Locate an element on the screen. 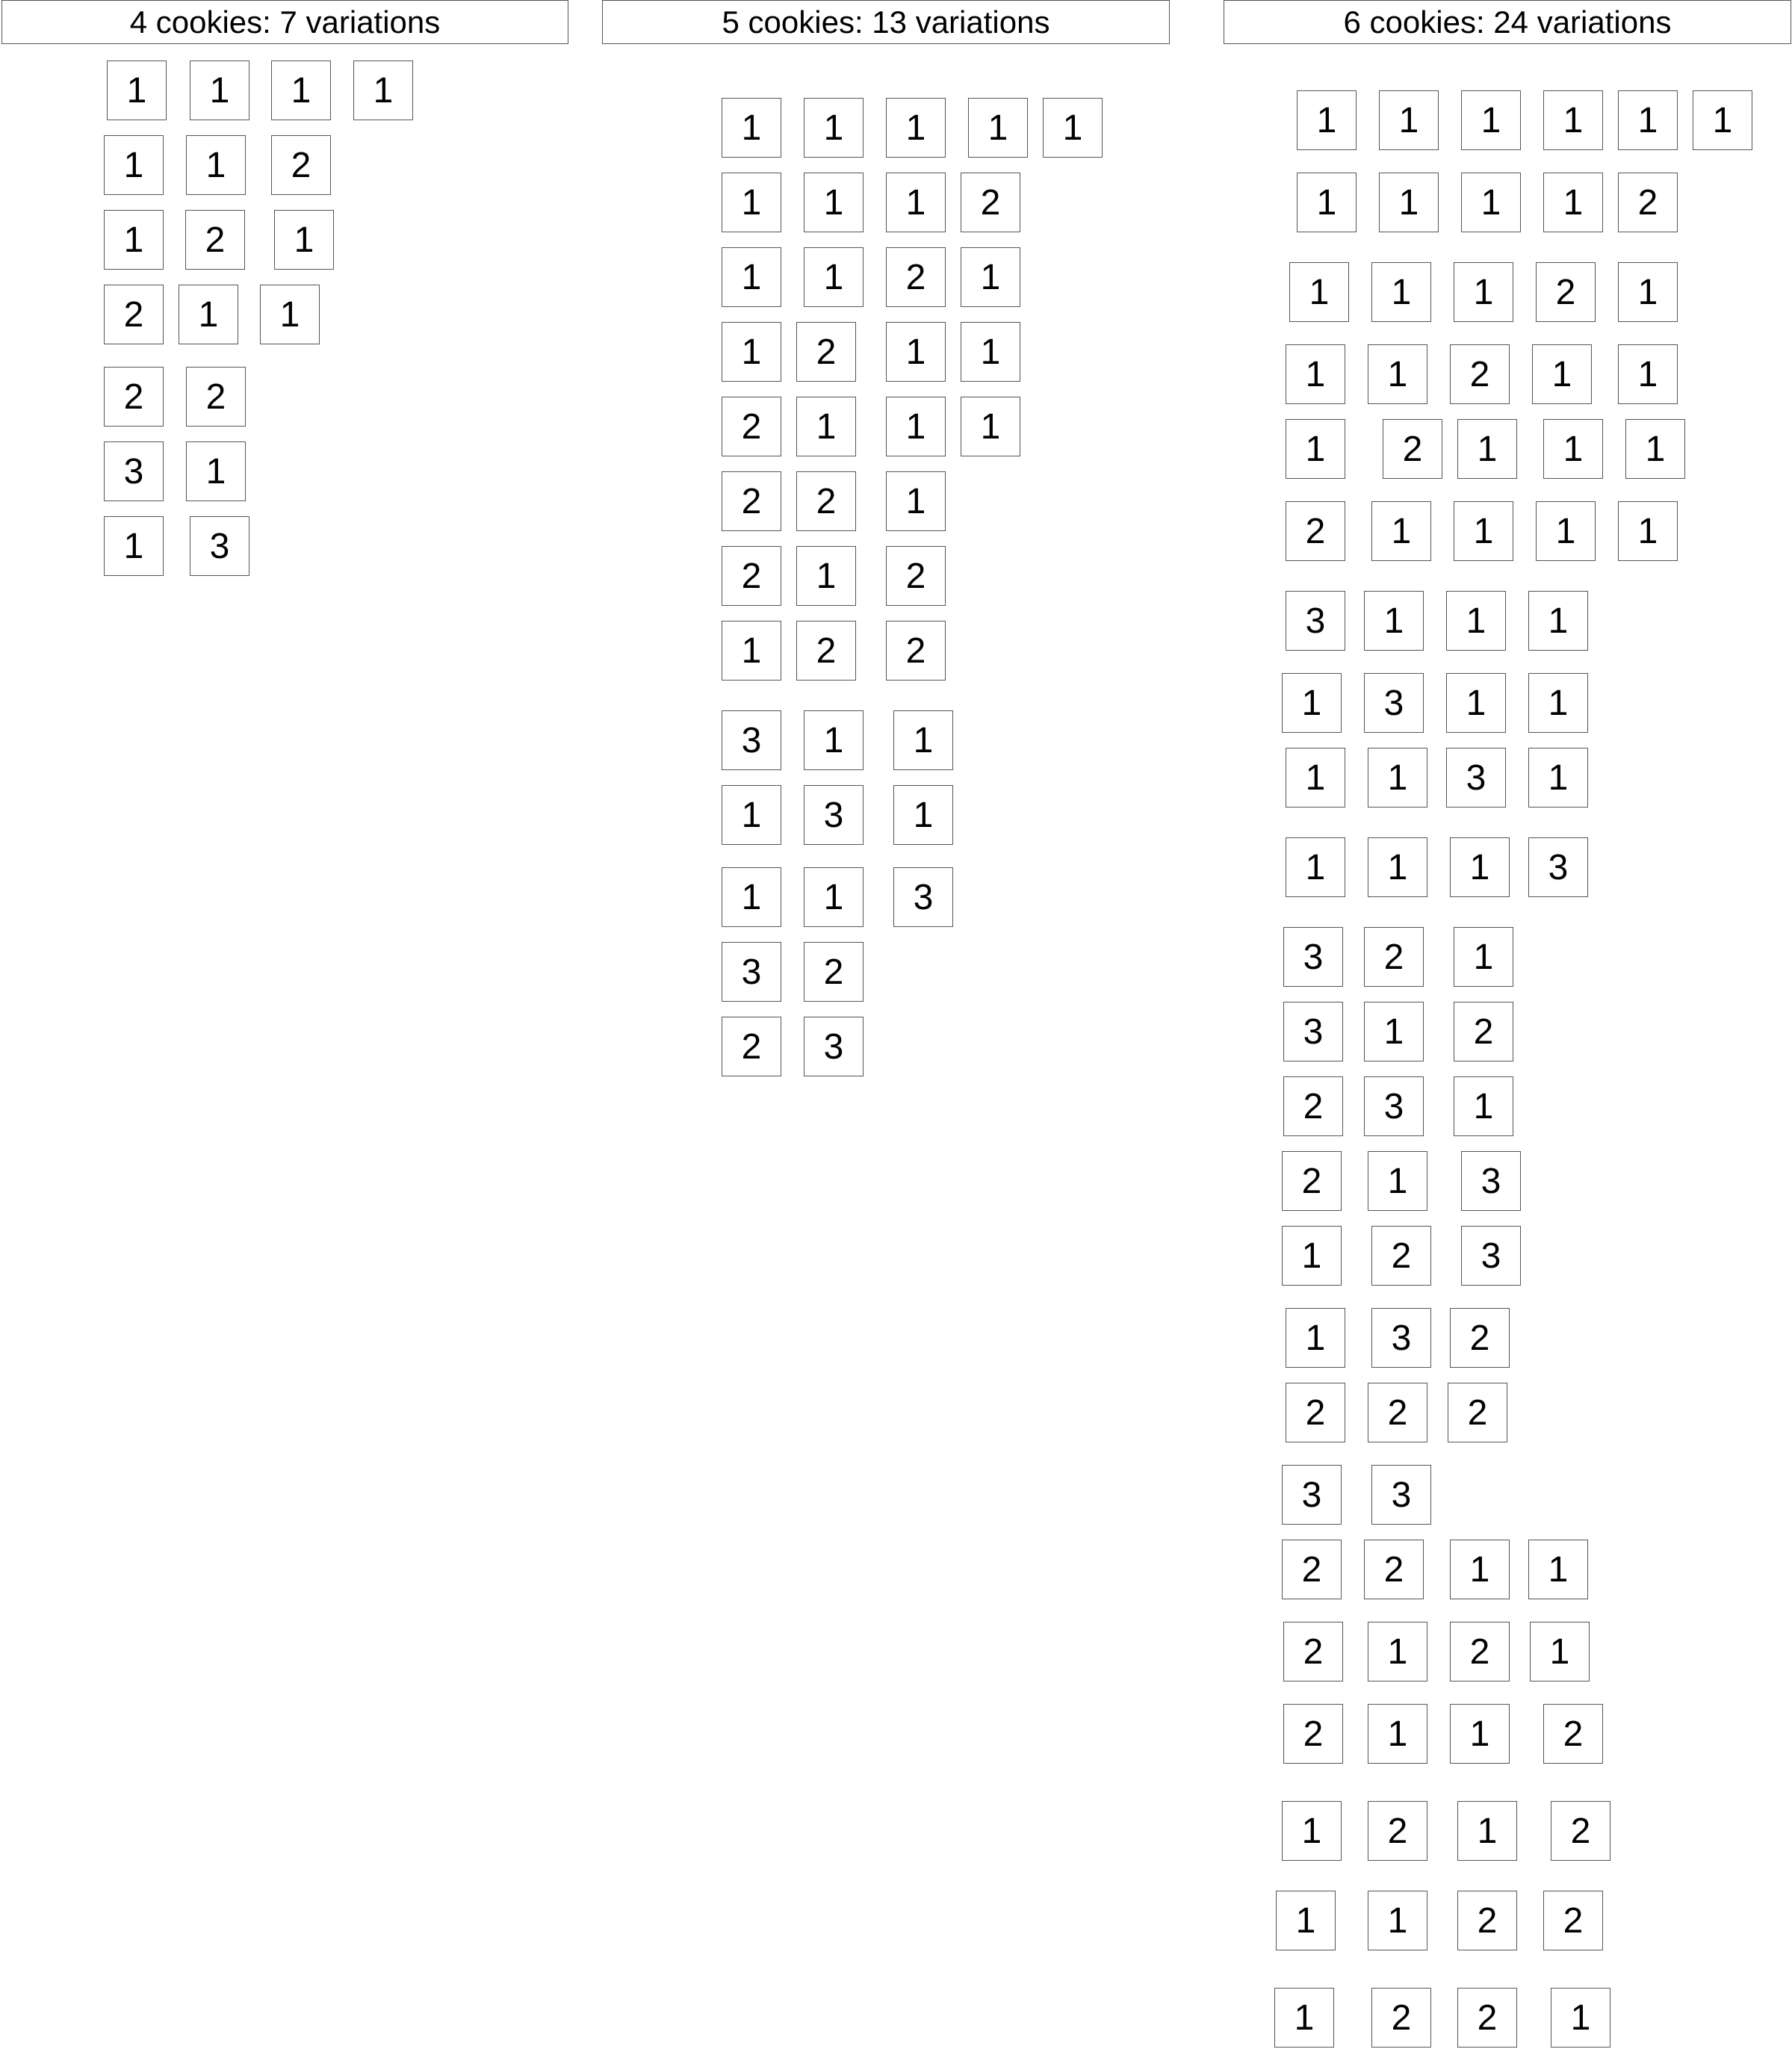 Image resolution: width=1792 pixels, height=2055 pixels. column-header: 5 cookies: 13 variations is located at coordinates (886, 22).